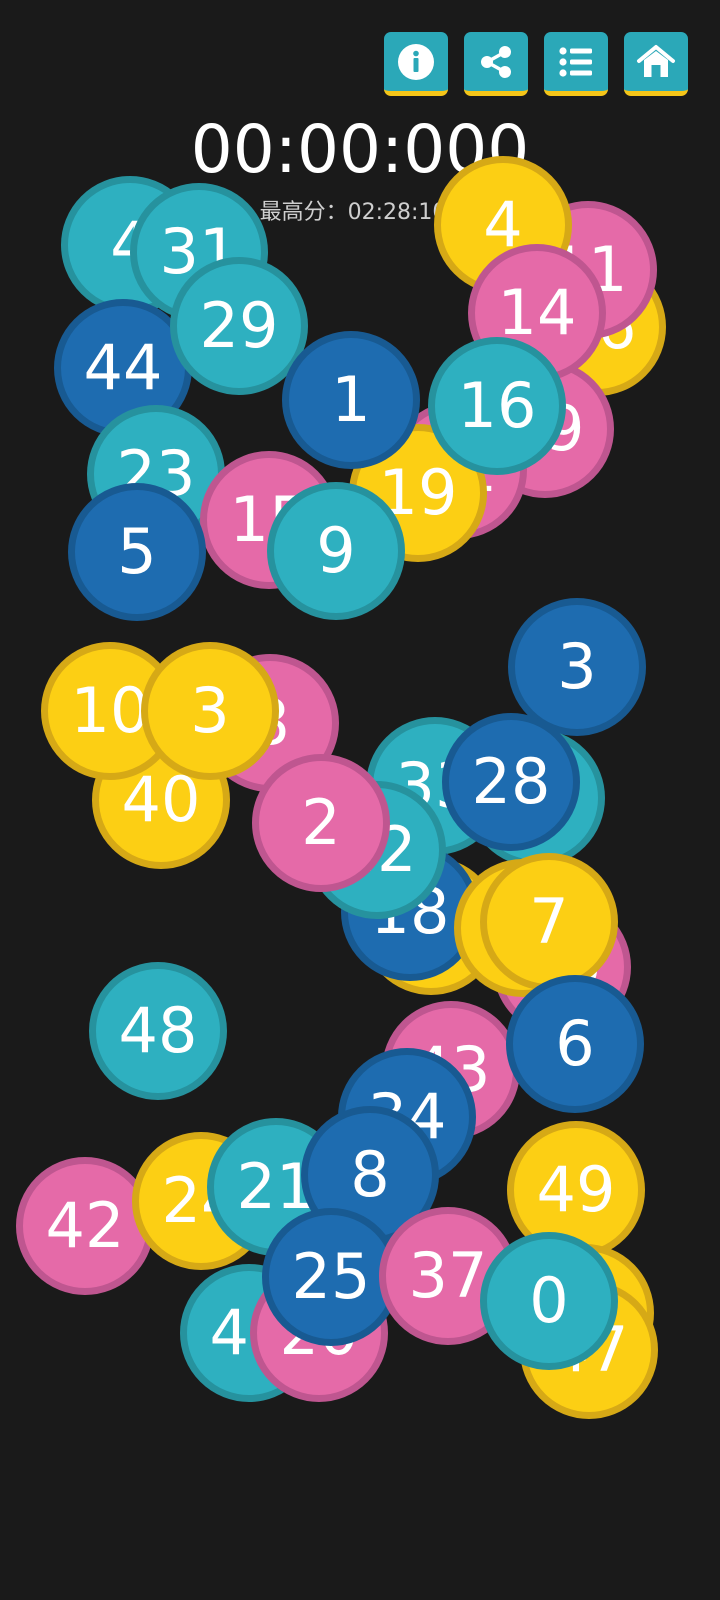  Describe the element at coordinates (137, 552) in the screenshot. I see `ball-5: 5` at that location.